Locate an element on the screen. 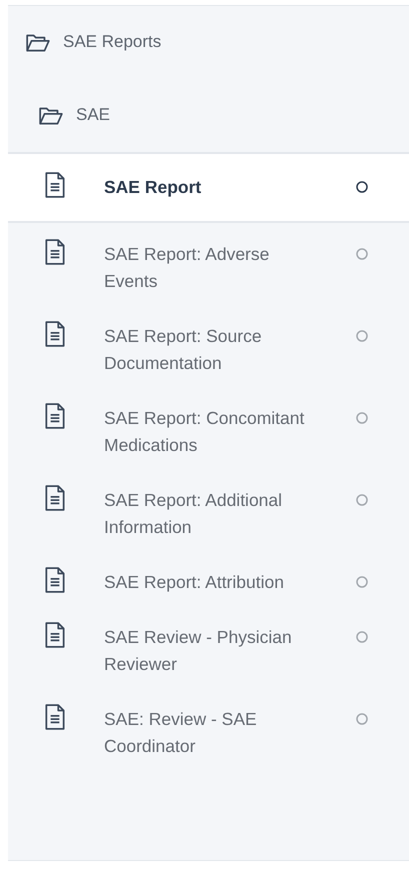  document-item: SAE Report: Additional Information is located at coordinates (208, 514).